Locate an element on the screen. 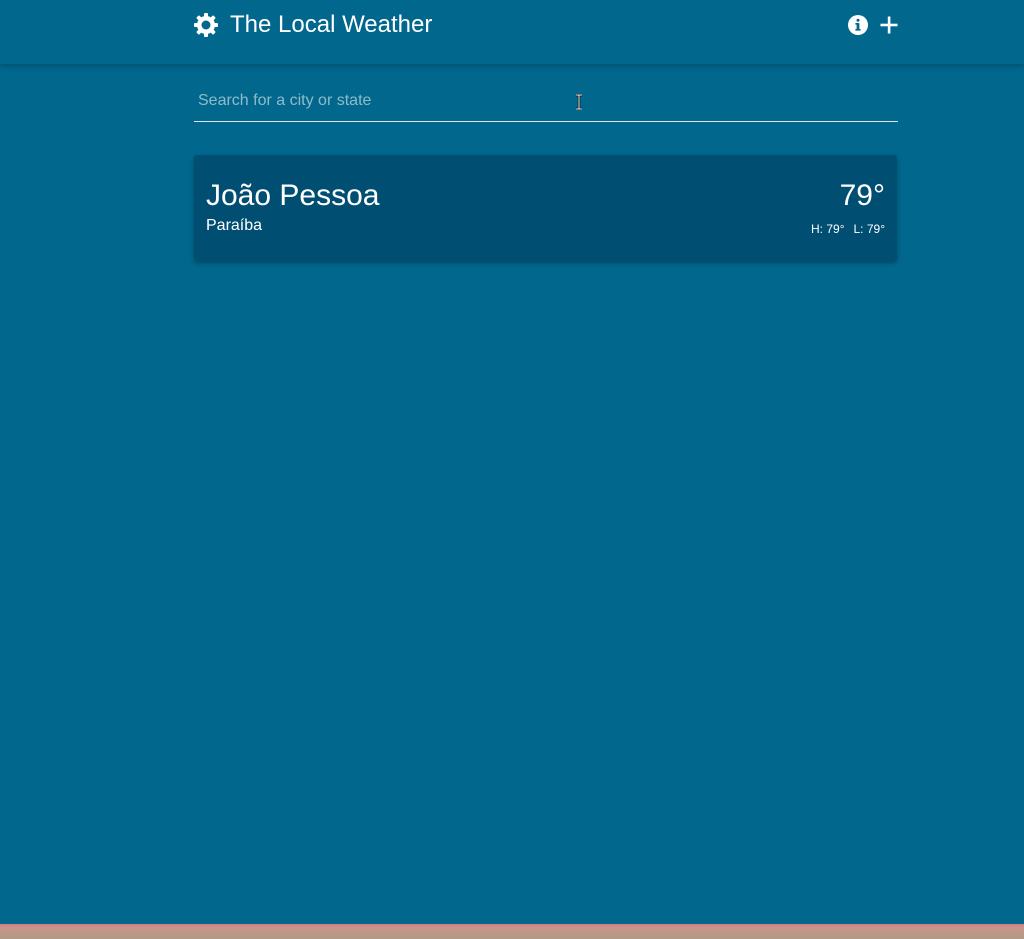 This screenshot has height=939, width=1024. state-name: Paraíba is located at coordinates (234, 225).